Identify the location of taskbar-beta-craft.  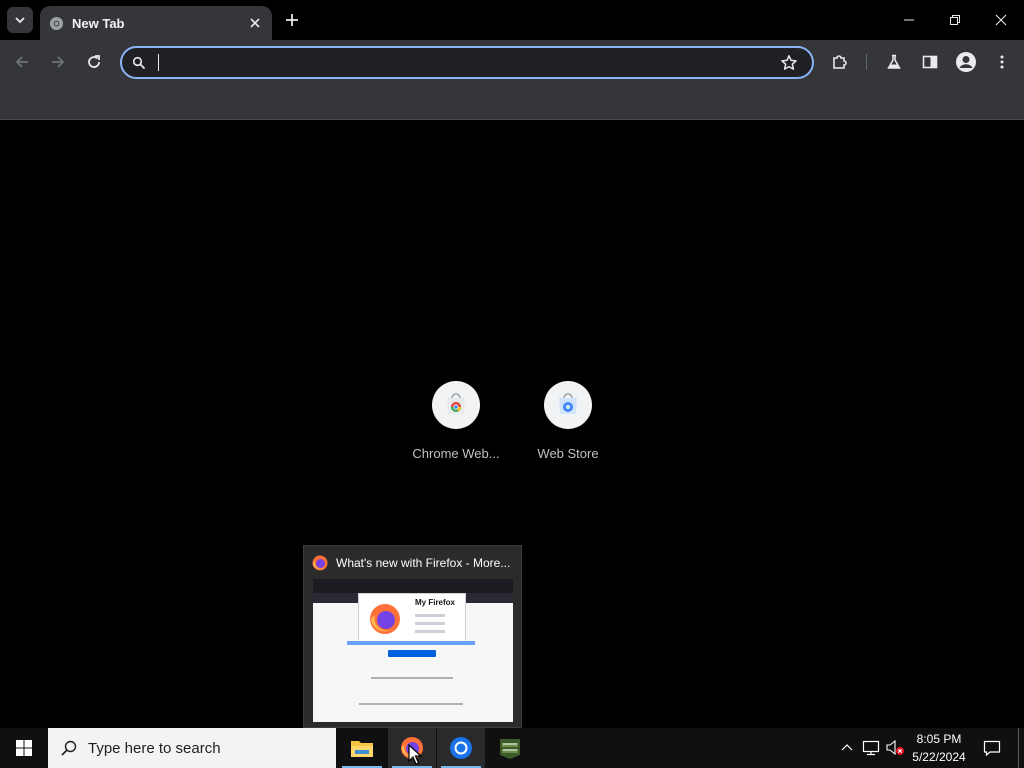
(510, 748).